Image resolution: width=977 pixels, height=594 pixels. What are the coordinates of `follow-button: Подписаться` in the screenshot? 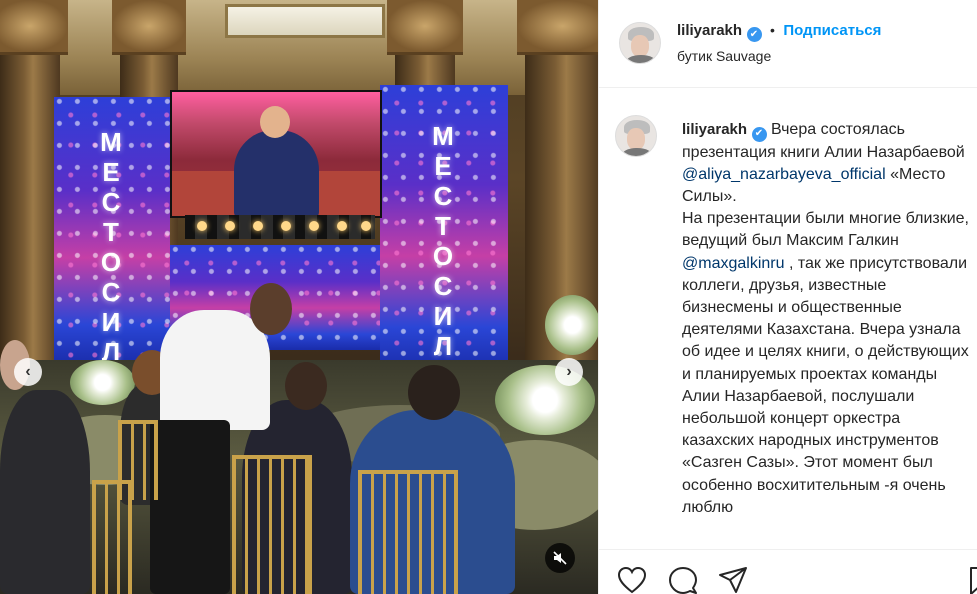 It's located at (832, 30).